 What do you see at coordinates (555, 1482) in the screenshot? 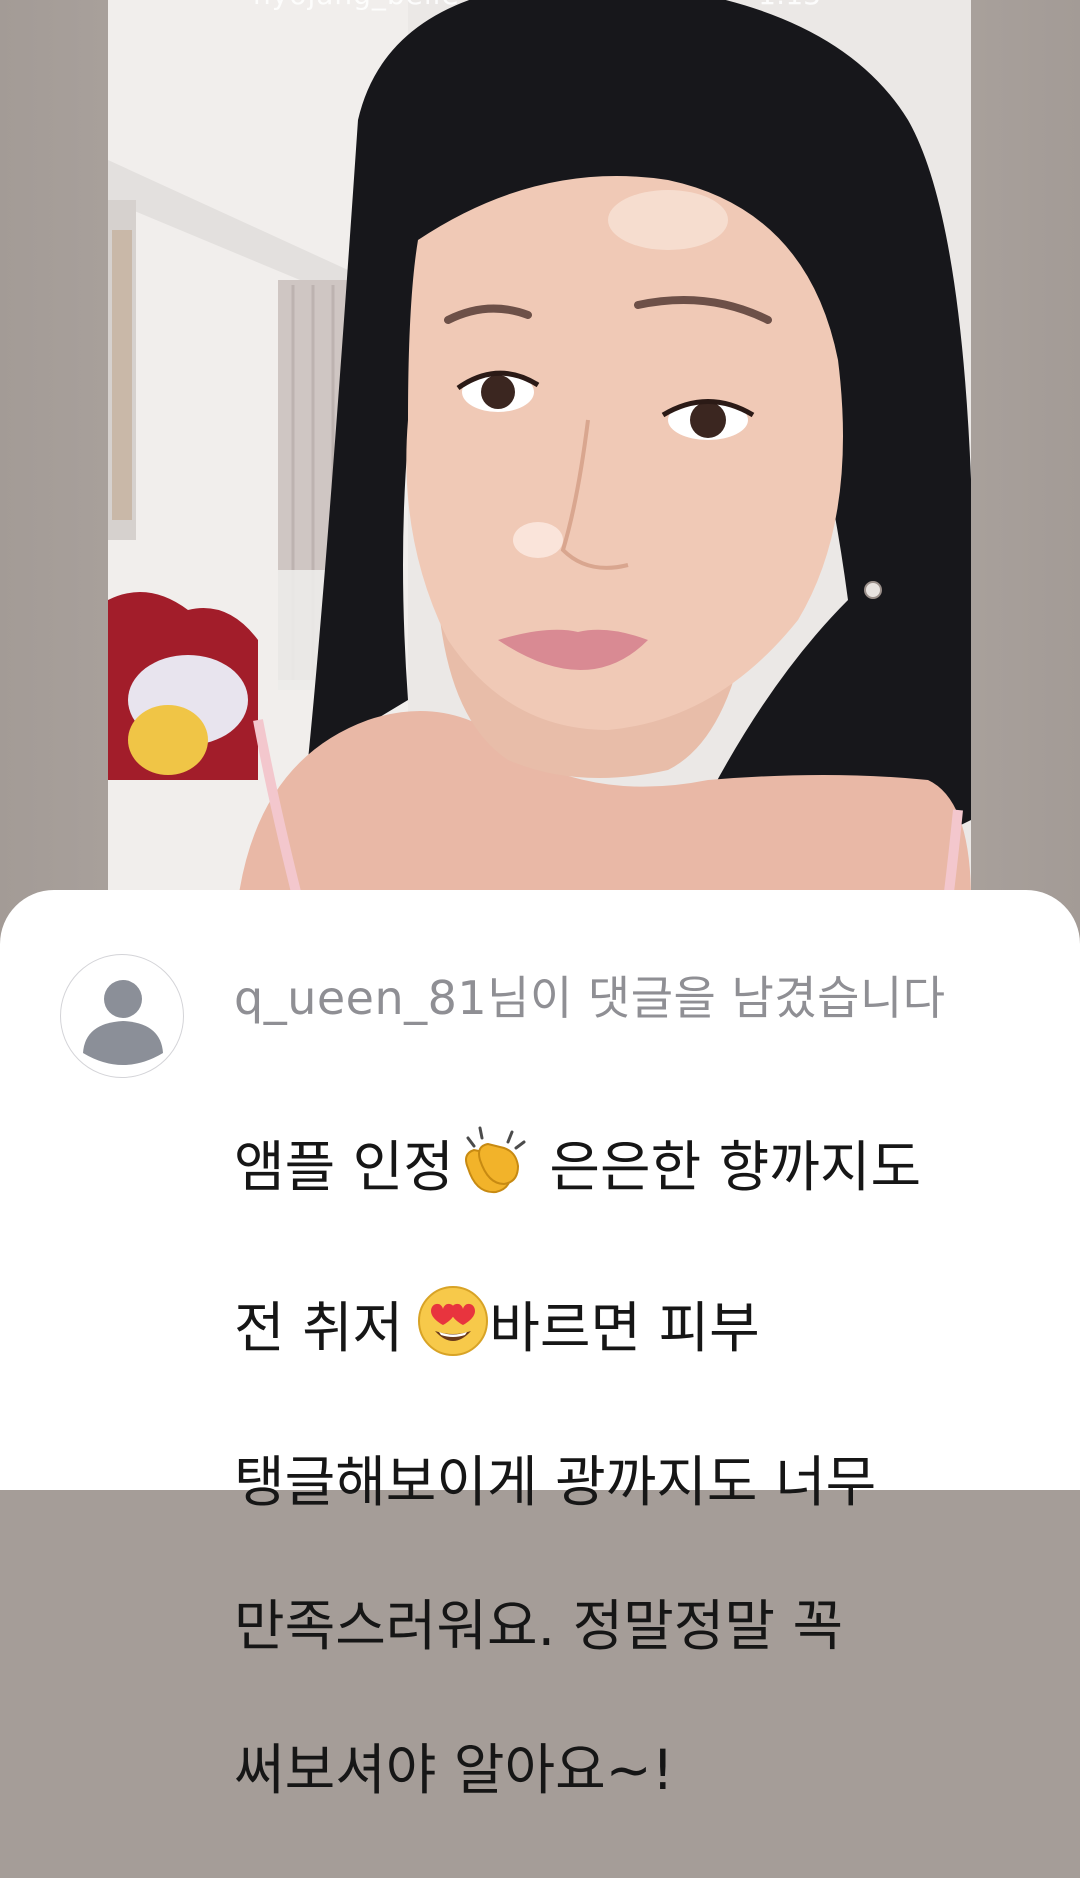
I see `comment-line-3: 탱글해보이게 광까지도 너무` at bounding box center [555, 1482].